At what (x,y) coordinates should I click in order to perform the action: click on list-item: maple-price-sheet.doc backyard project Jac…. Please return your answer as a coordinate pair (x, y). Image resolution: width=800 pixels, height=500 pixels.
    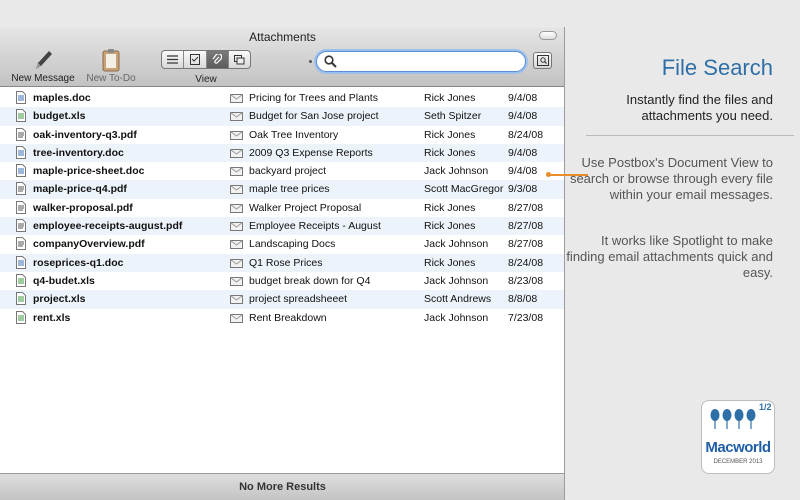
    Looking at the image, I should click on (282, 171).